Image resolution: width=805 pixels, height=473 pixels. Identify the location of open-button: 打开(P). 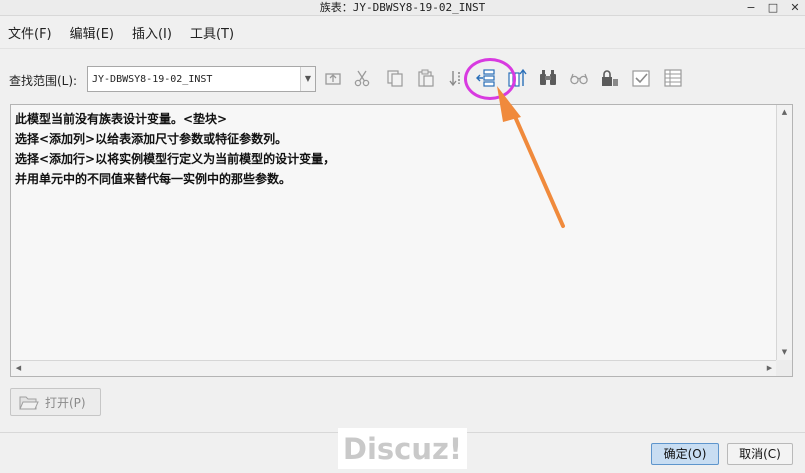
(55, 402).